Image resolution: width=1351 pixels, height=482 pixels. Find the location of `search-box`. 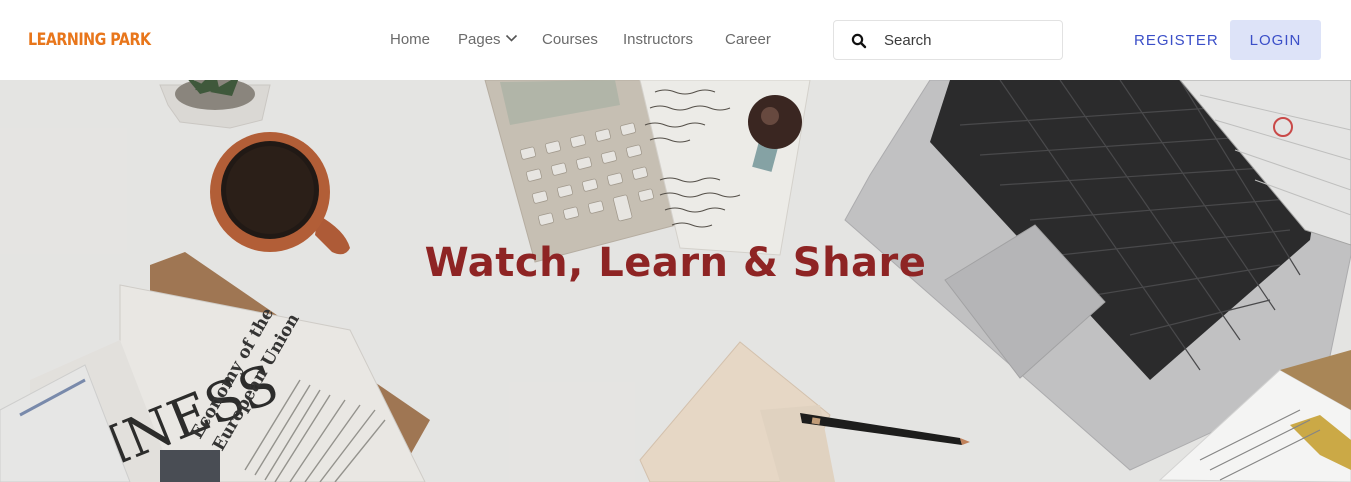

search-box is located at coordinates (948, 40).